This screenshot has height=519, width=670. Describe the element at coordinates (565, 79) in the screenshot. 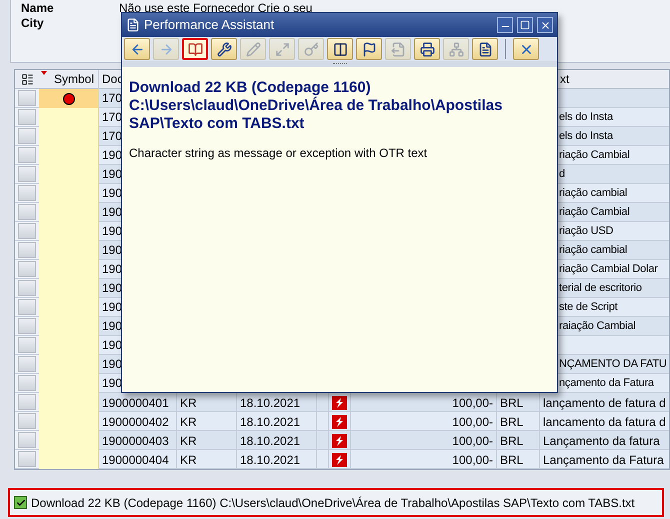

I see `column-header: xt` at that location.